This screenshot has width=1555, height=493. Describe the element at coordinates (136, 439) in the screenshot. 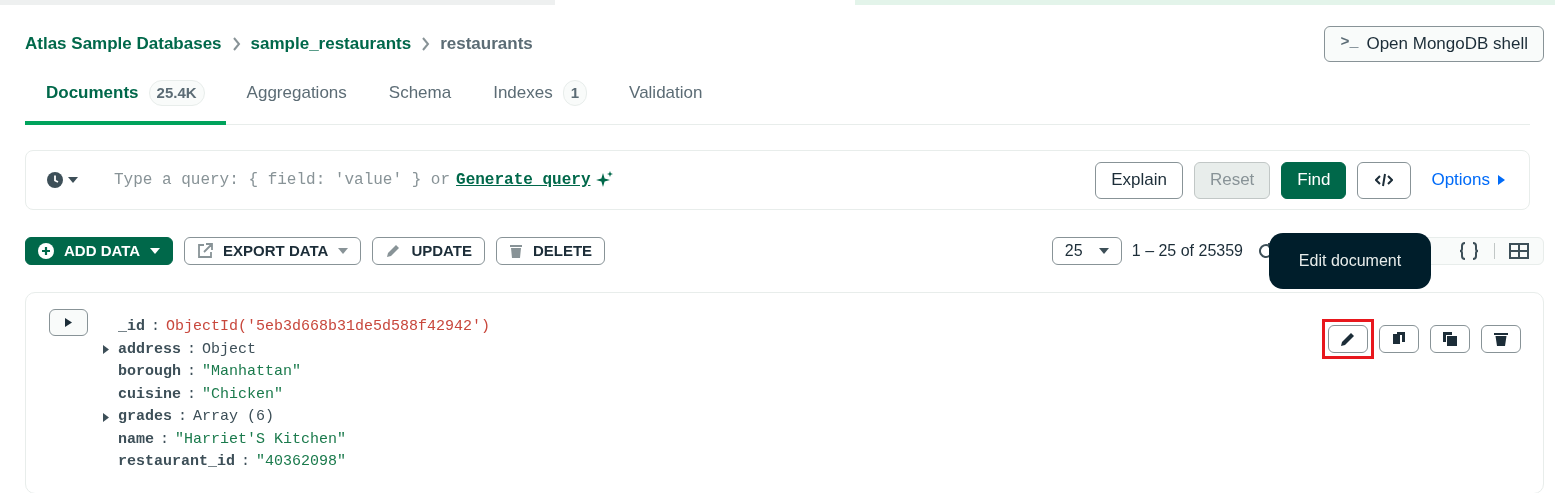

I see `field-key: name` at that location.